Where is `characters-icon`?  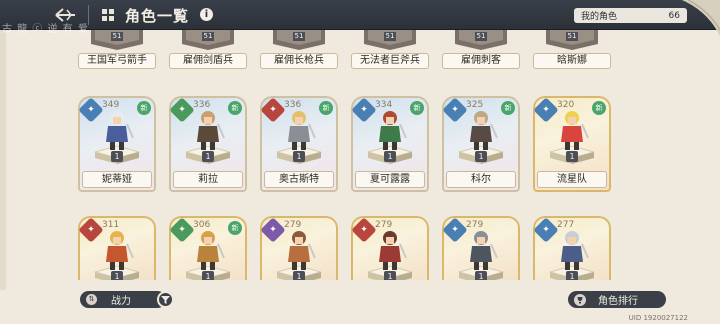 characters-icon is located at coordinates (108, 15).